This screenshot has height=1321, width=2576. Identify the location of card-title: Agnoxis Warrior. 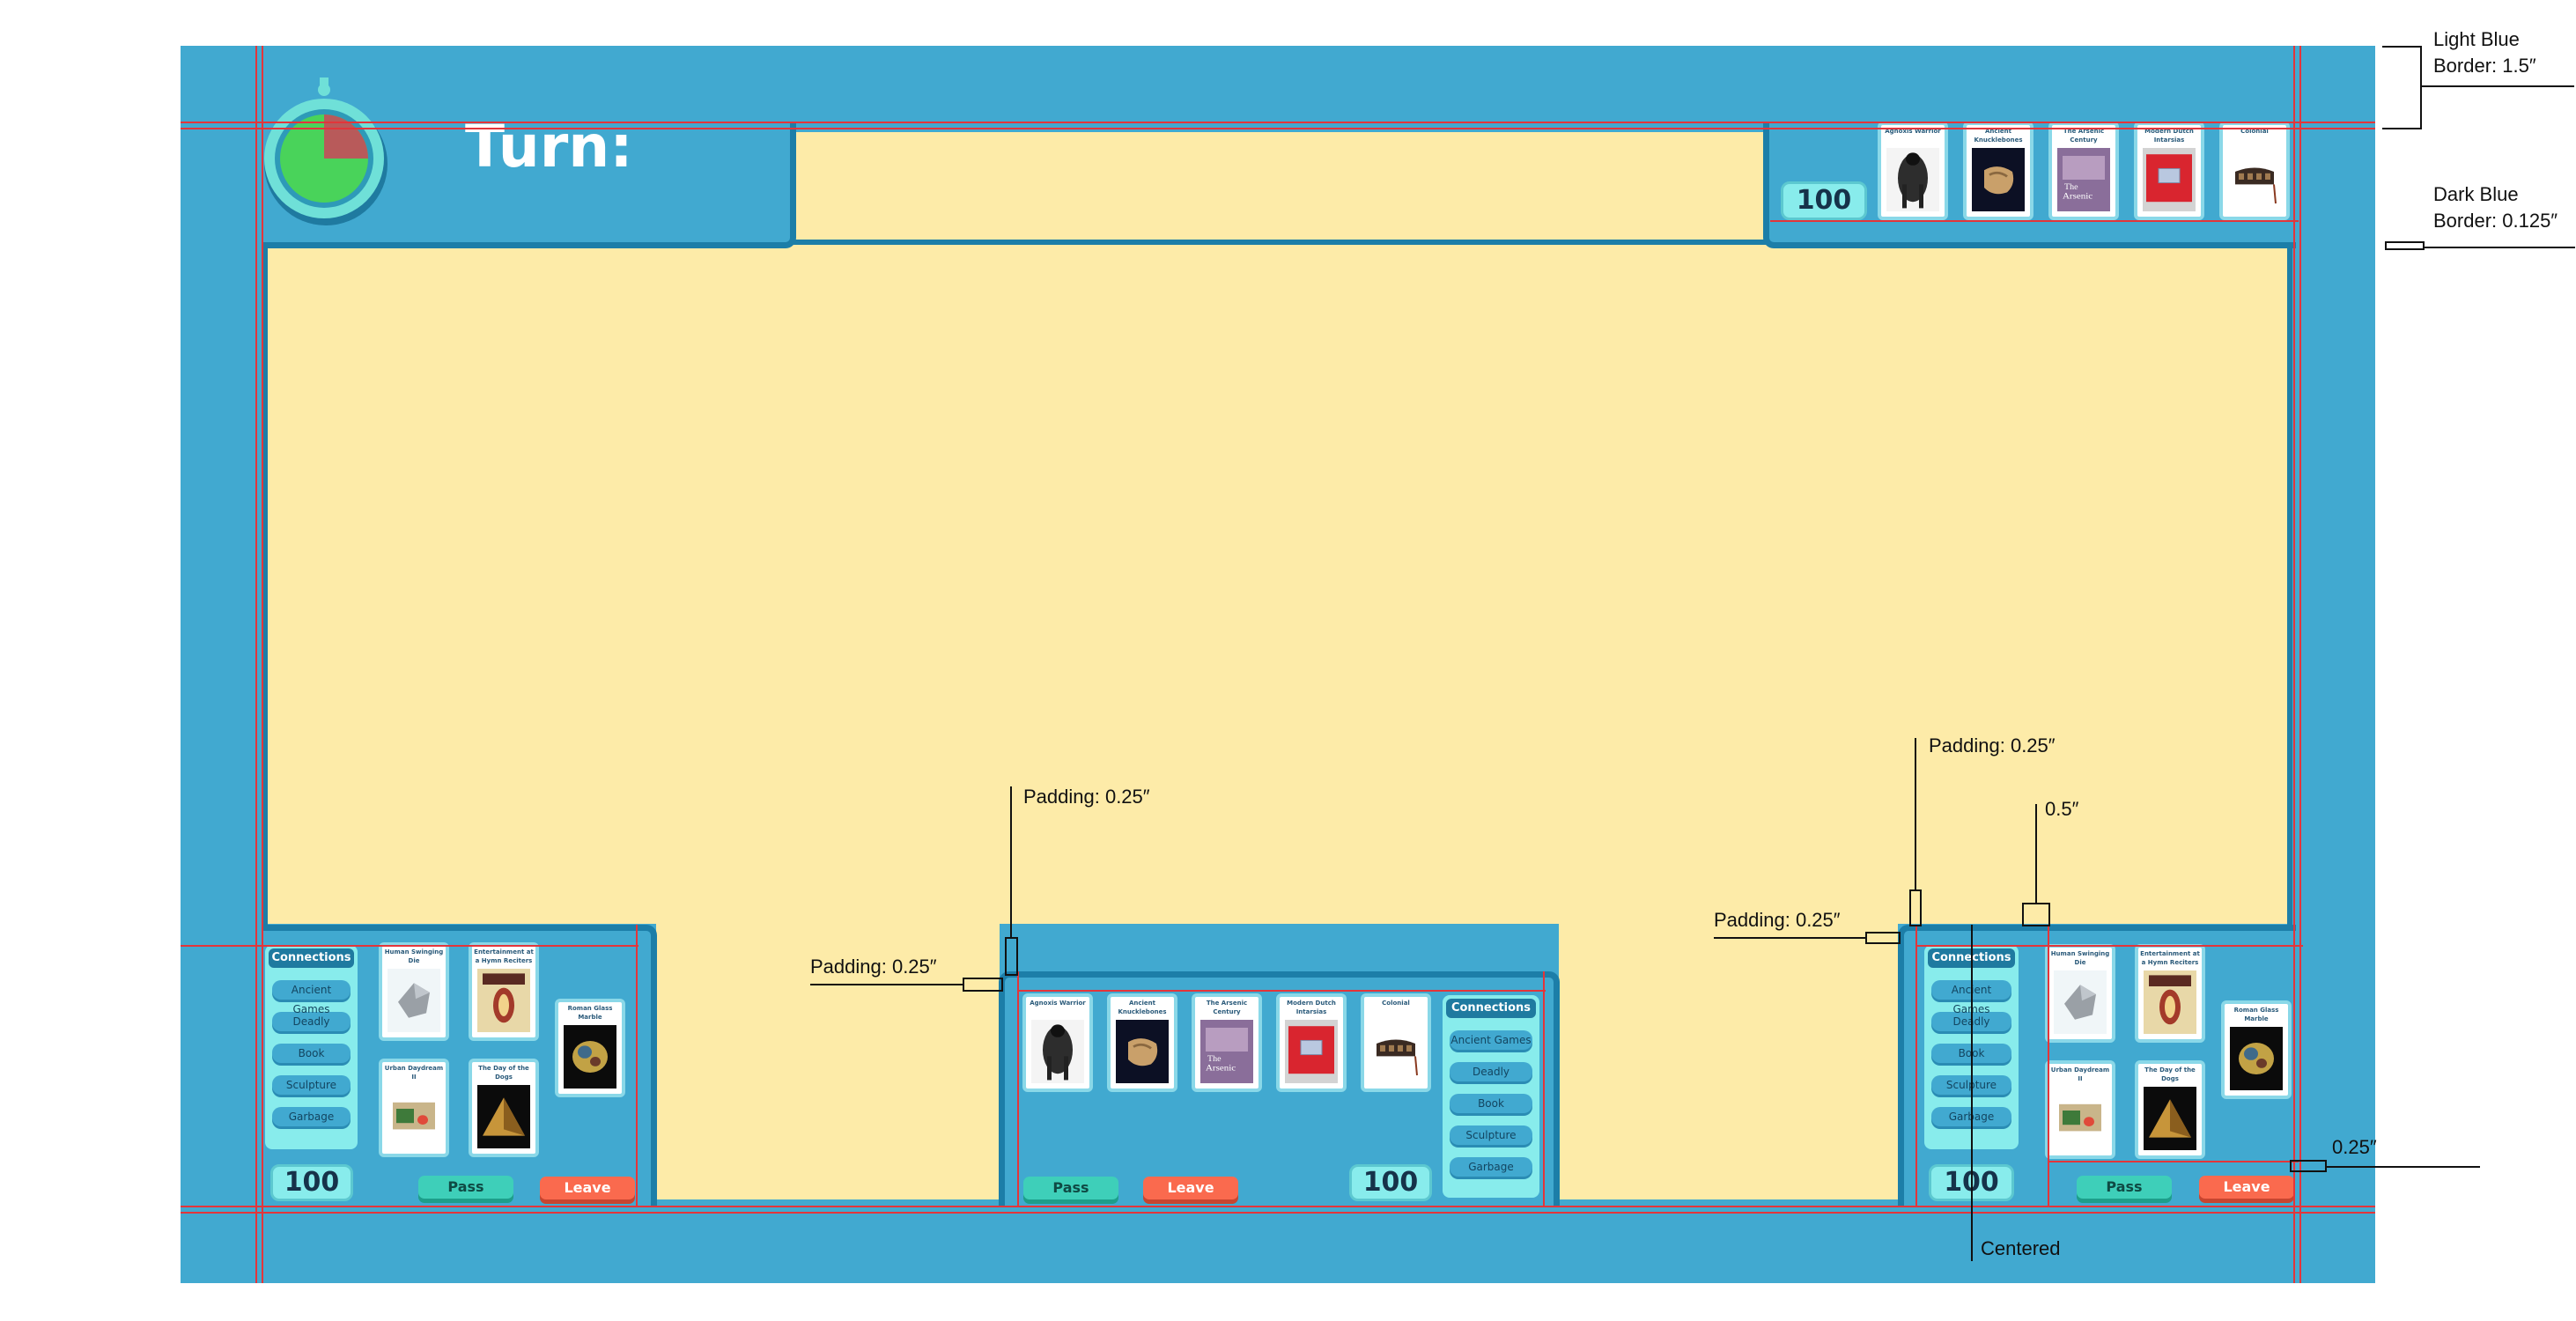
(1058, 1004).